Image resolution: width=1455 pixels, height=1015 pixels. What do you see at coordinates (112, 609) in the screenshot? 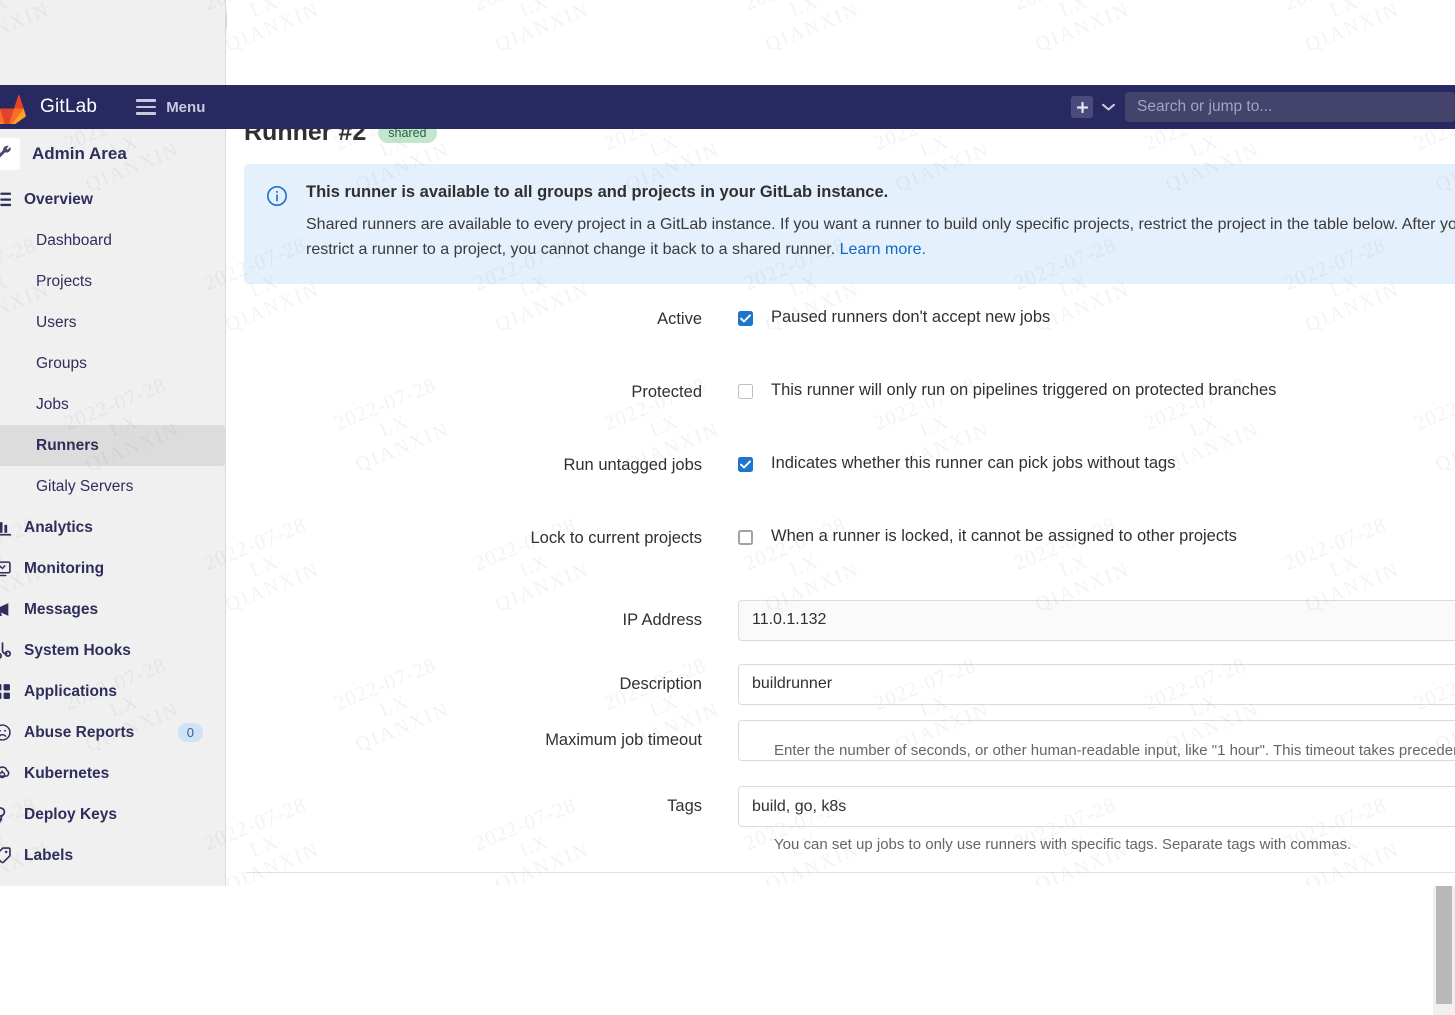
I see `sidebar-item-messages: Messages` at bounding box center [112, 609].